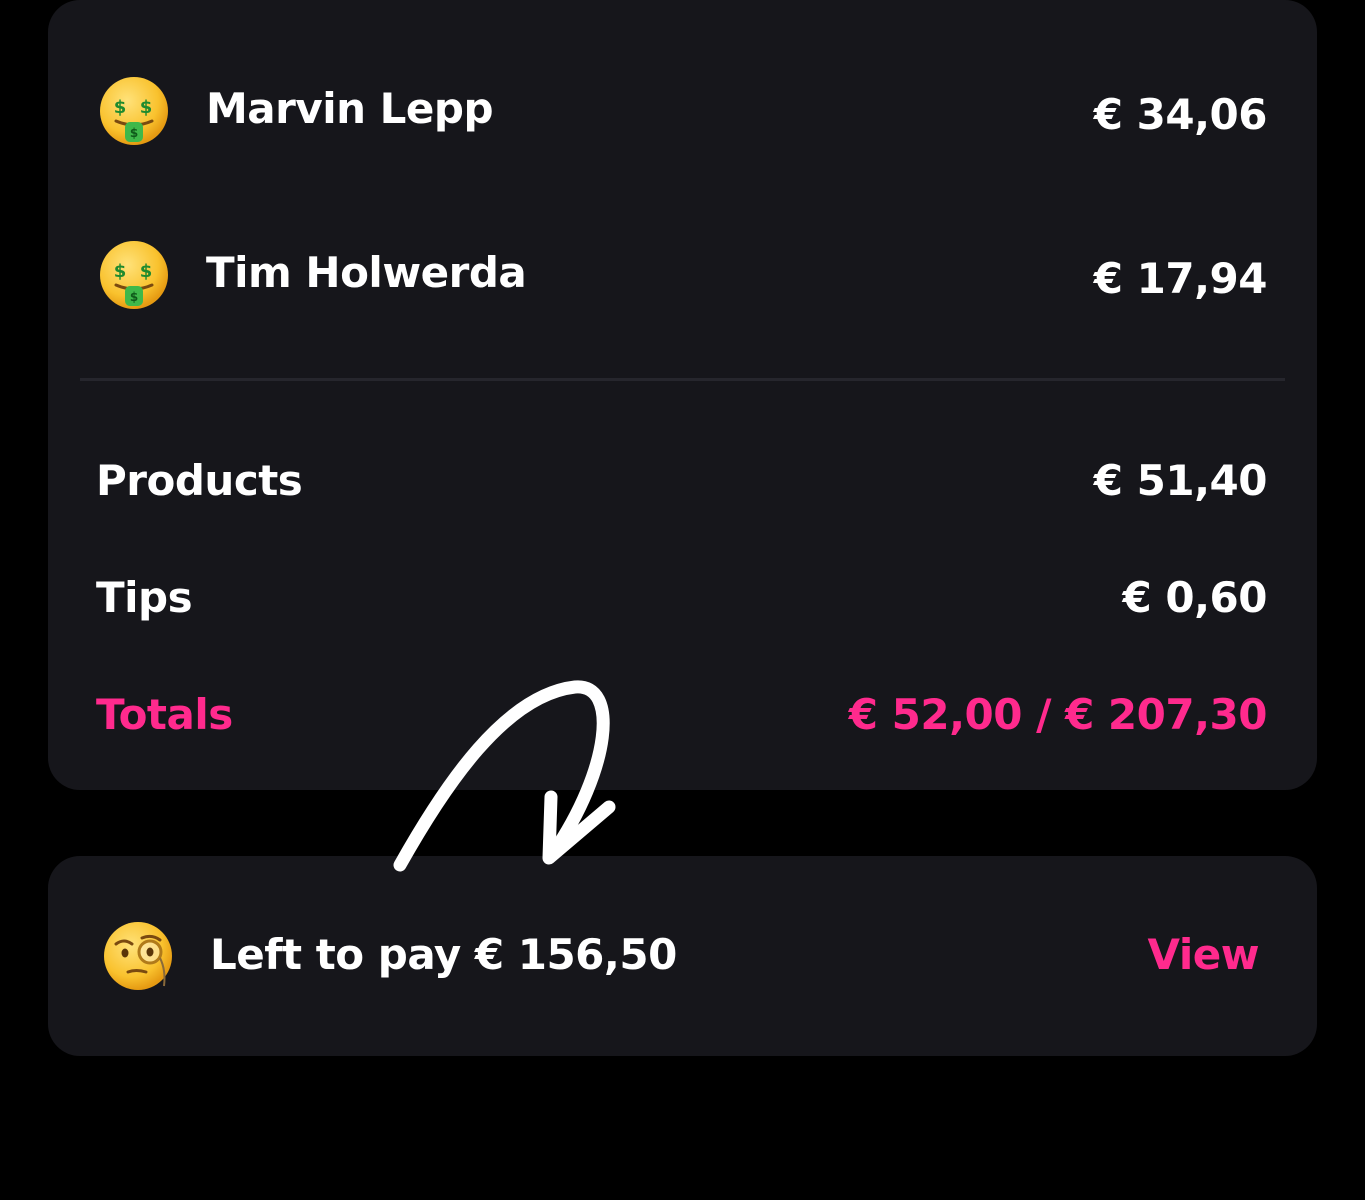 The image size is (1365, 1200). What do you see at coordinates (199, 480) in the screenshot?
I see `products-label: Products` at bounding box center [199, 480].